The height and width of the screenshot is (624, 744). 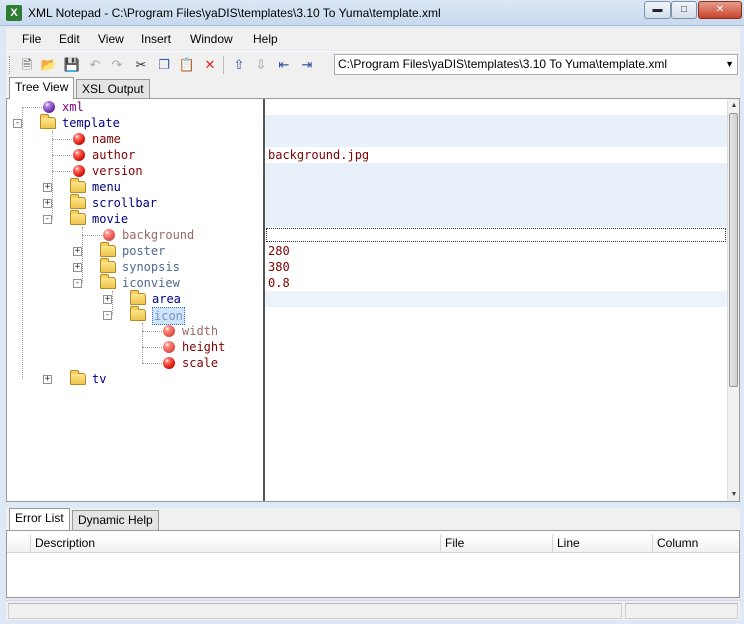 What do you see at coordinates (200, 363) in the screenshot?
I see `node-label: scale` at bounding box center [200, 363].